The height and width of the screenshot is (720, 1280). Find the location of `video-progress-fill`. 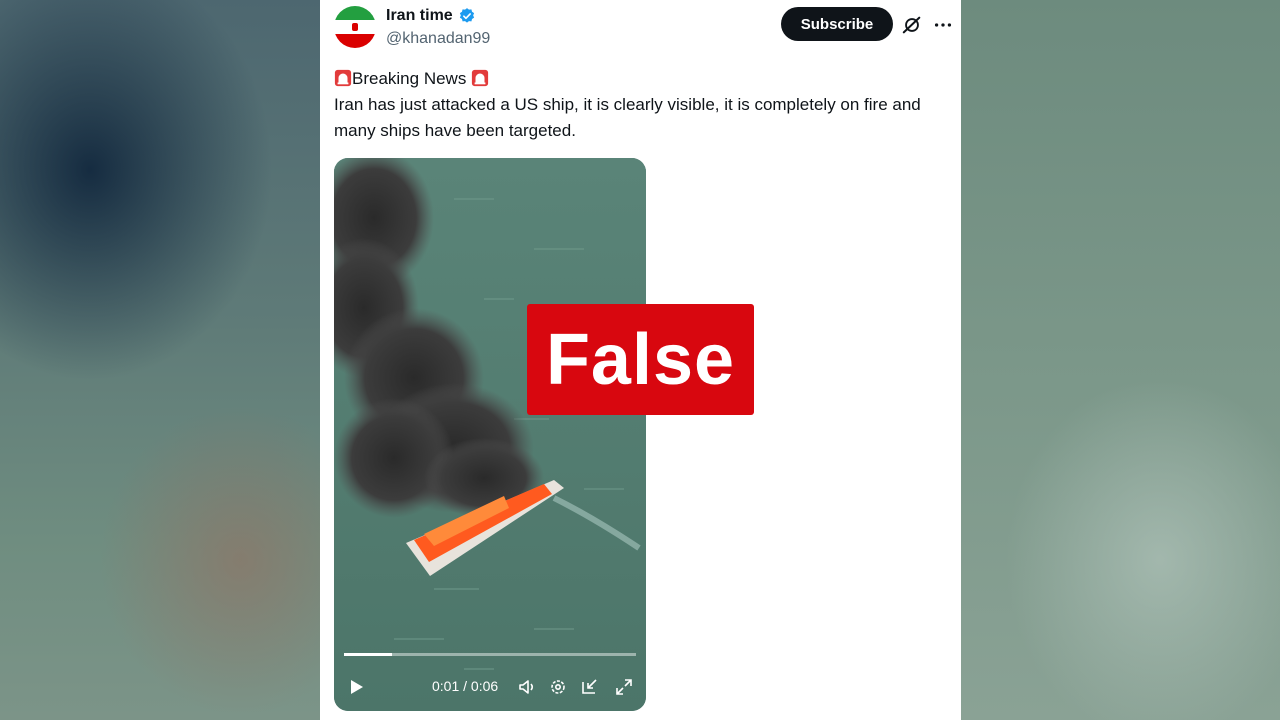

video-progress-fill is located at coordinates (368, 654).